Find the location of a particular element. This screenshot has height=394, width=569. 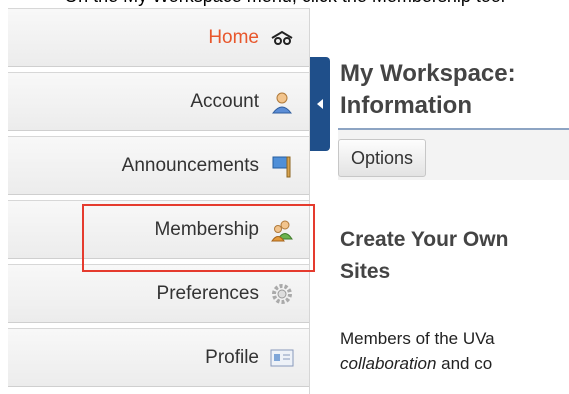

sidebar-item-label: Preferences is located at coordinates (207, 293).